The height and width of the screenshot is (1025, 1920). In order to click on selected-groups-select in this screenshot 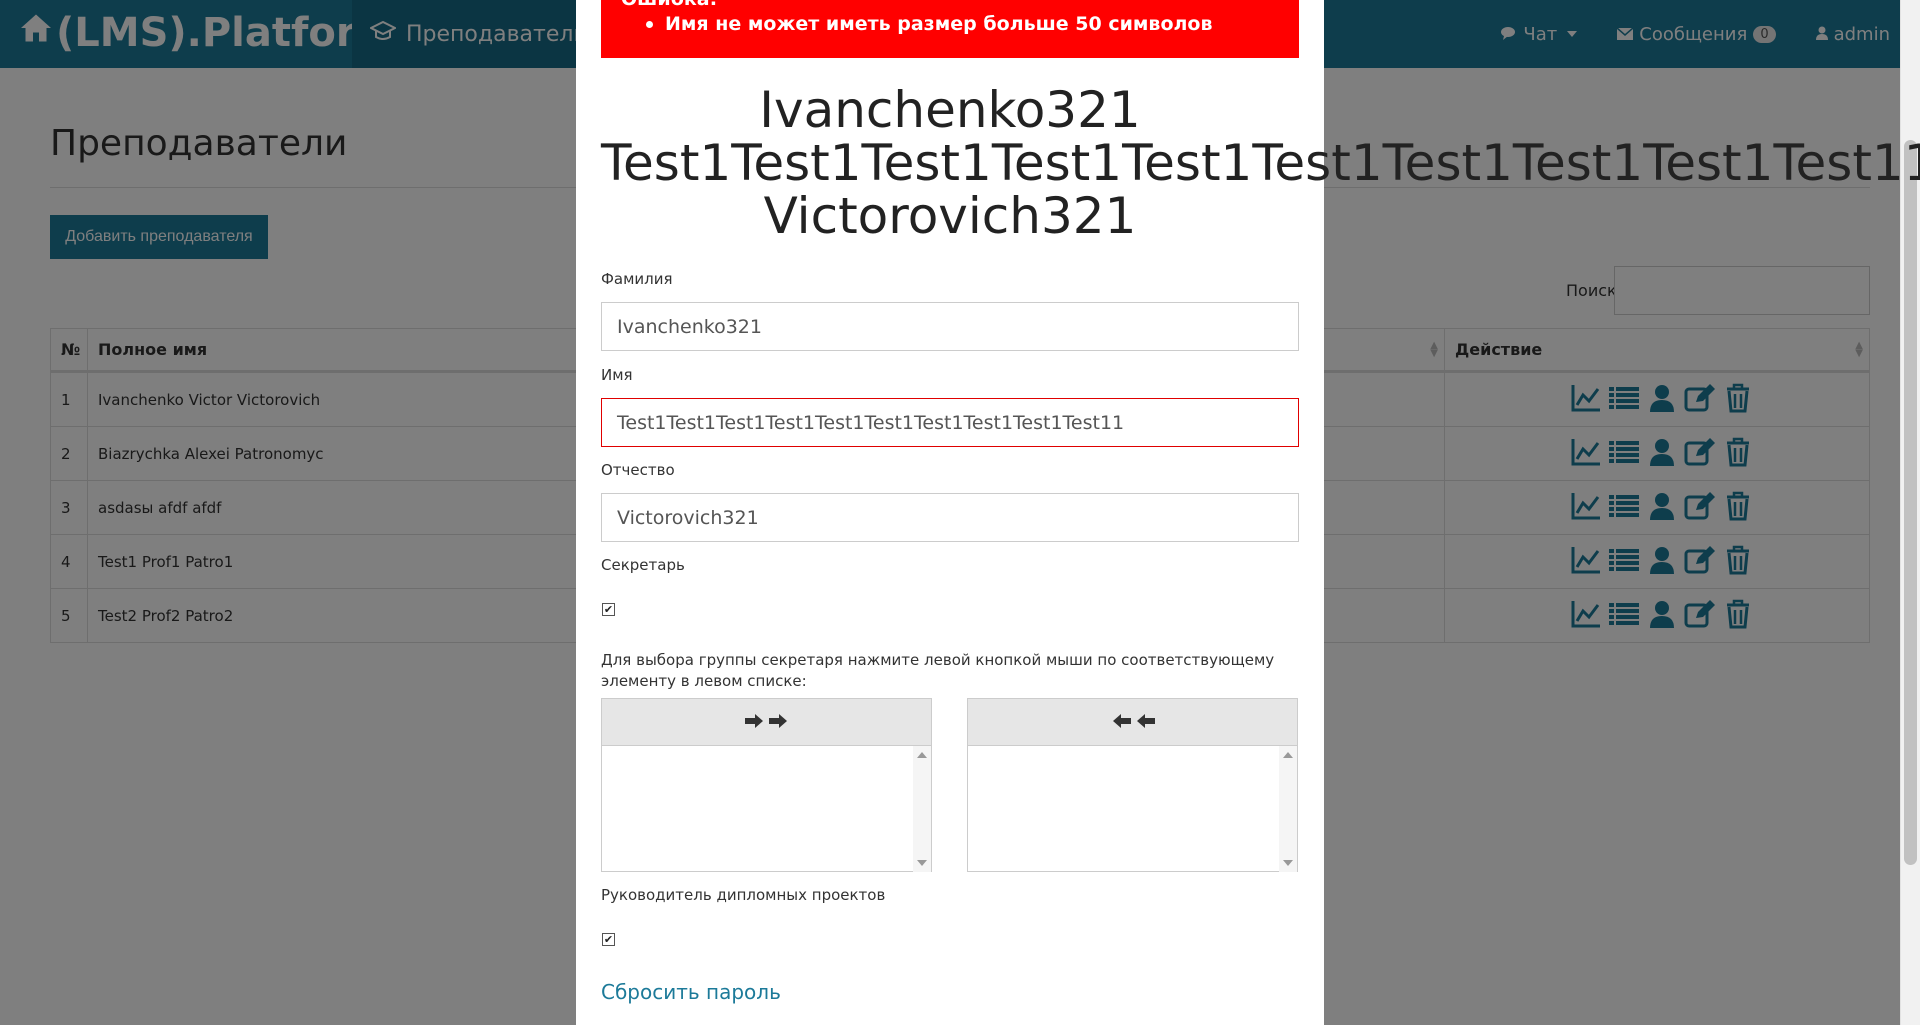, I will do `click(1132, 809)`.